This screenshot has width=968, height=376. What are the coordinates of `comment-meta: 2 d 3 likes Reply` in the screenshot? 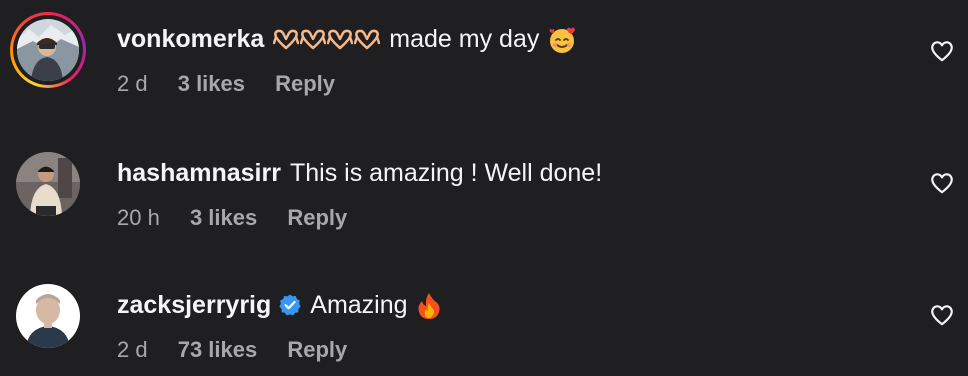 It's located at (502, 84).